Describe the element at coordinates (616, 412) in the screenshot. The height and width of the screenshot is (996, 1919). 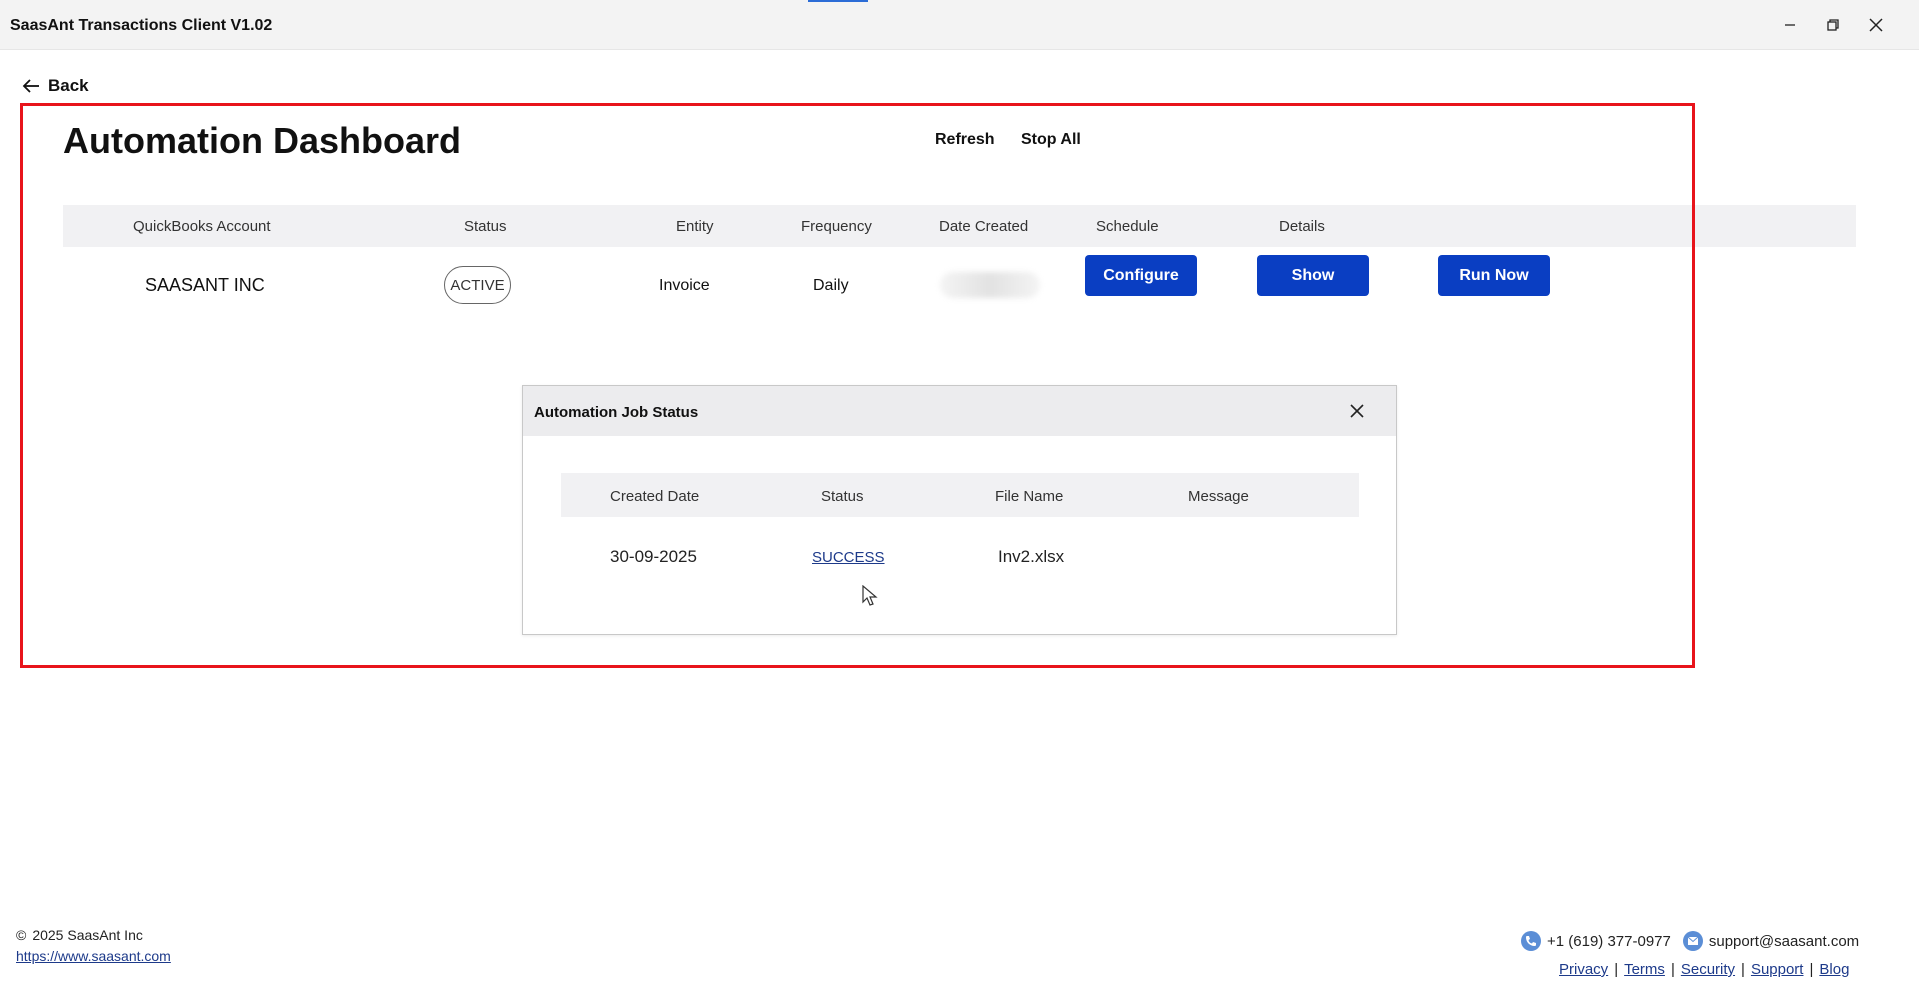
I see `dialog-title: Automation Job Status` at that location.